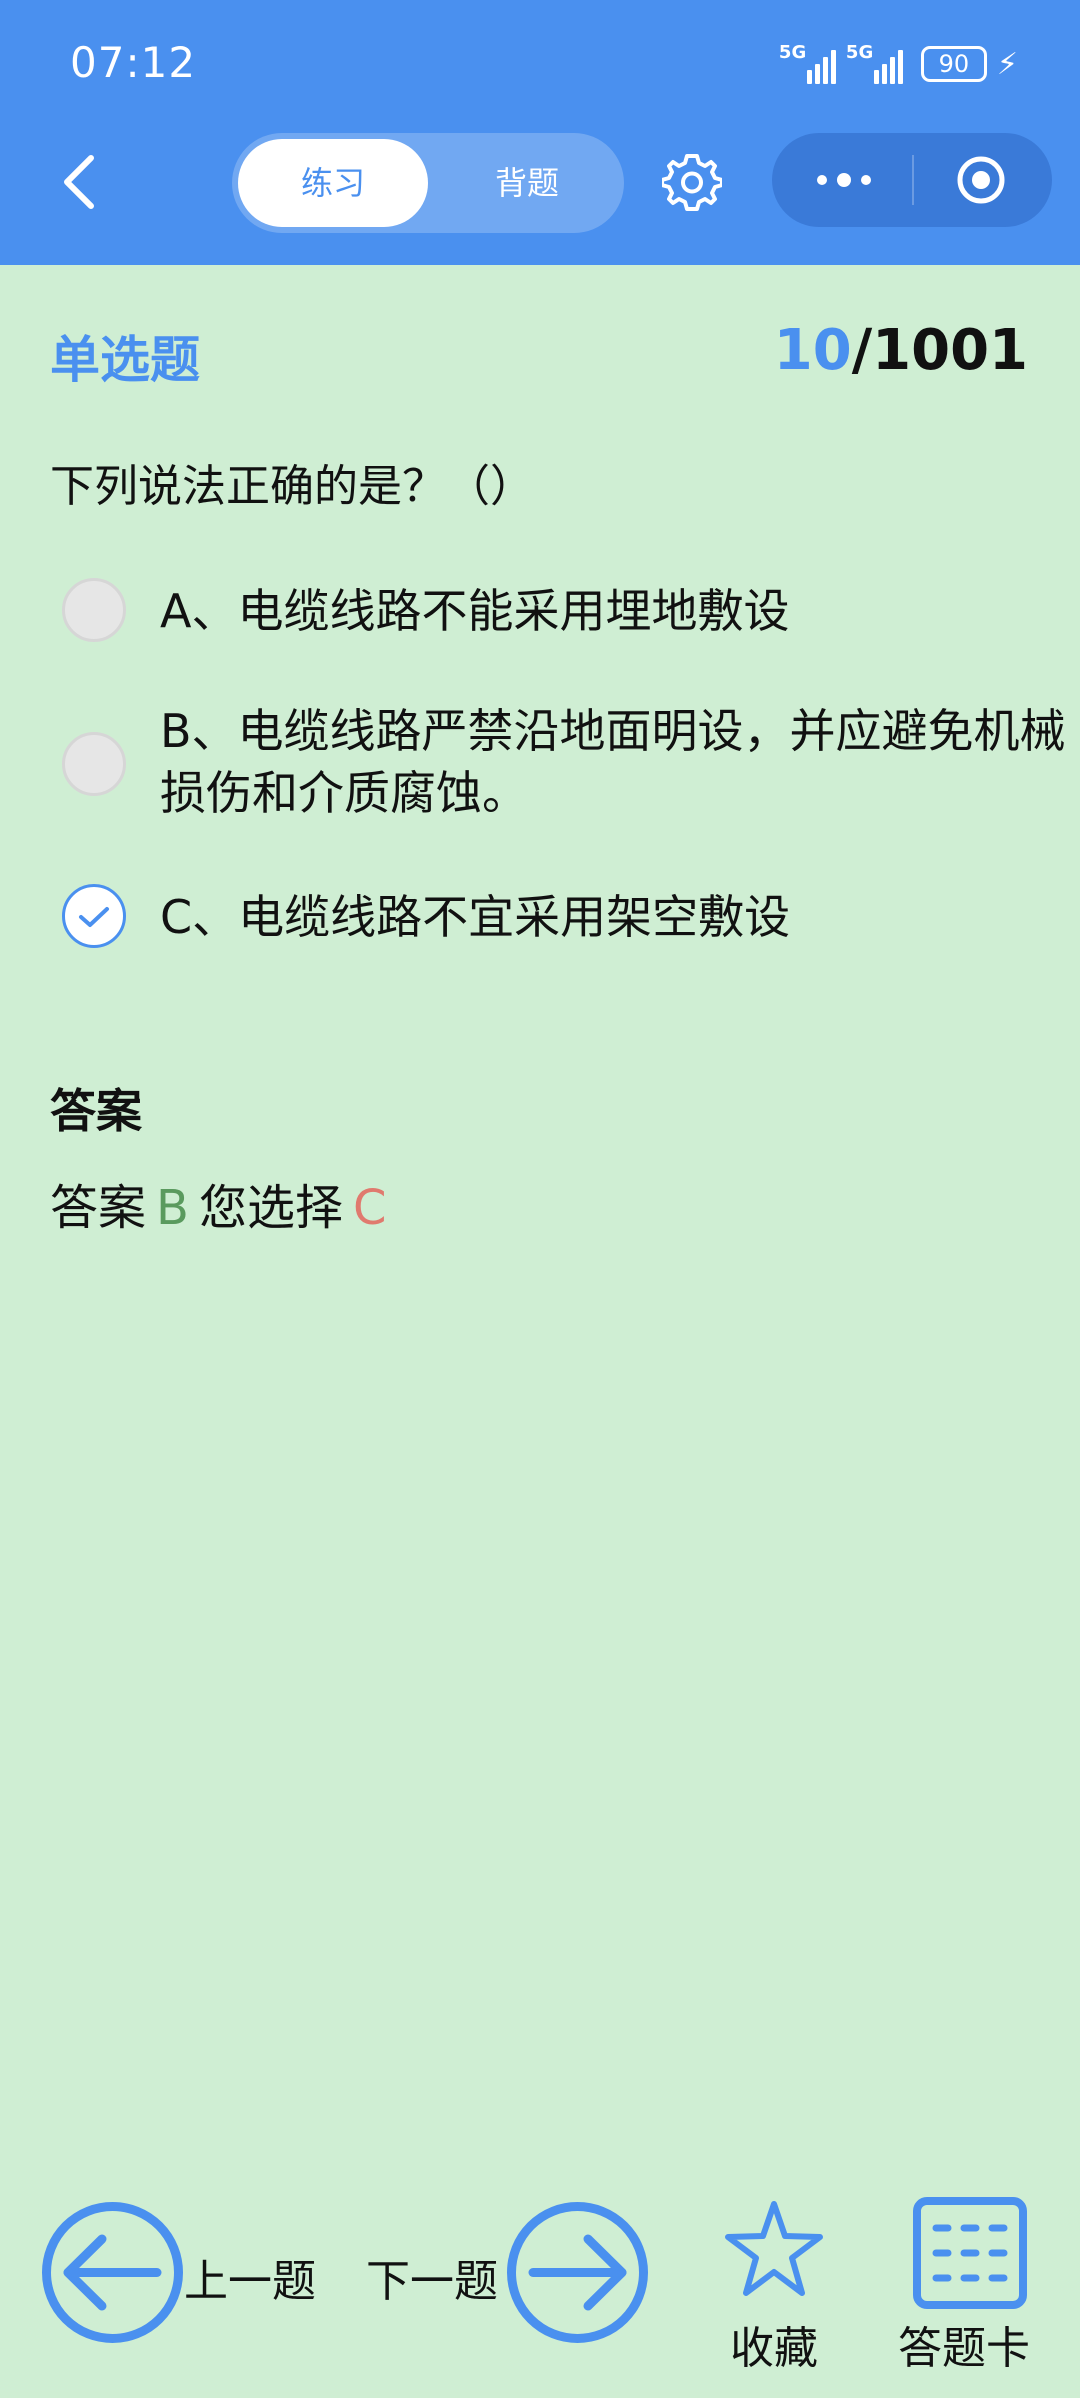 This screenshot has width=1080, height=2398. I want to click on back-icon, so click(80, 182).